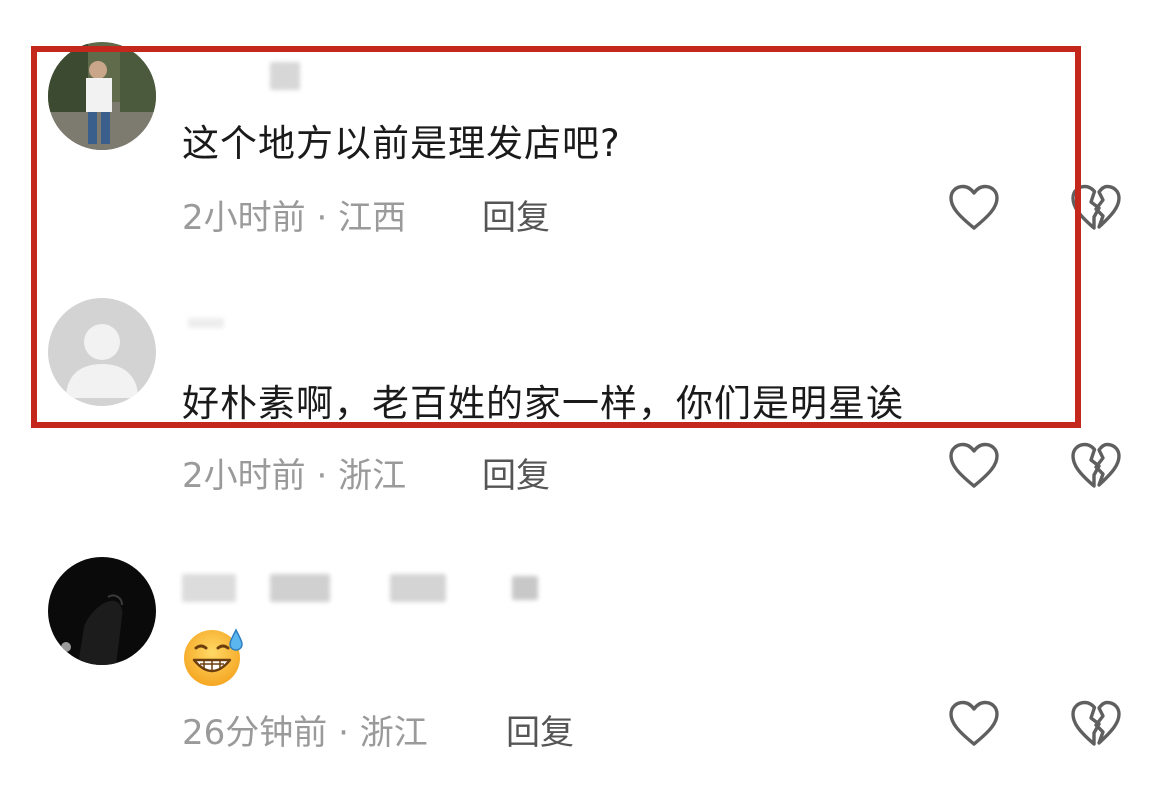 This screenshot has width=1170, height=794. Describe the element at coordinates (255, 733) in the screenshot. I see `comment-time: 26分钟前` at that location.